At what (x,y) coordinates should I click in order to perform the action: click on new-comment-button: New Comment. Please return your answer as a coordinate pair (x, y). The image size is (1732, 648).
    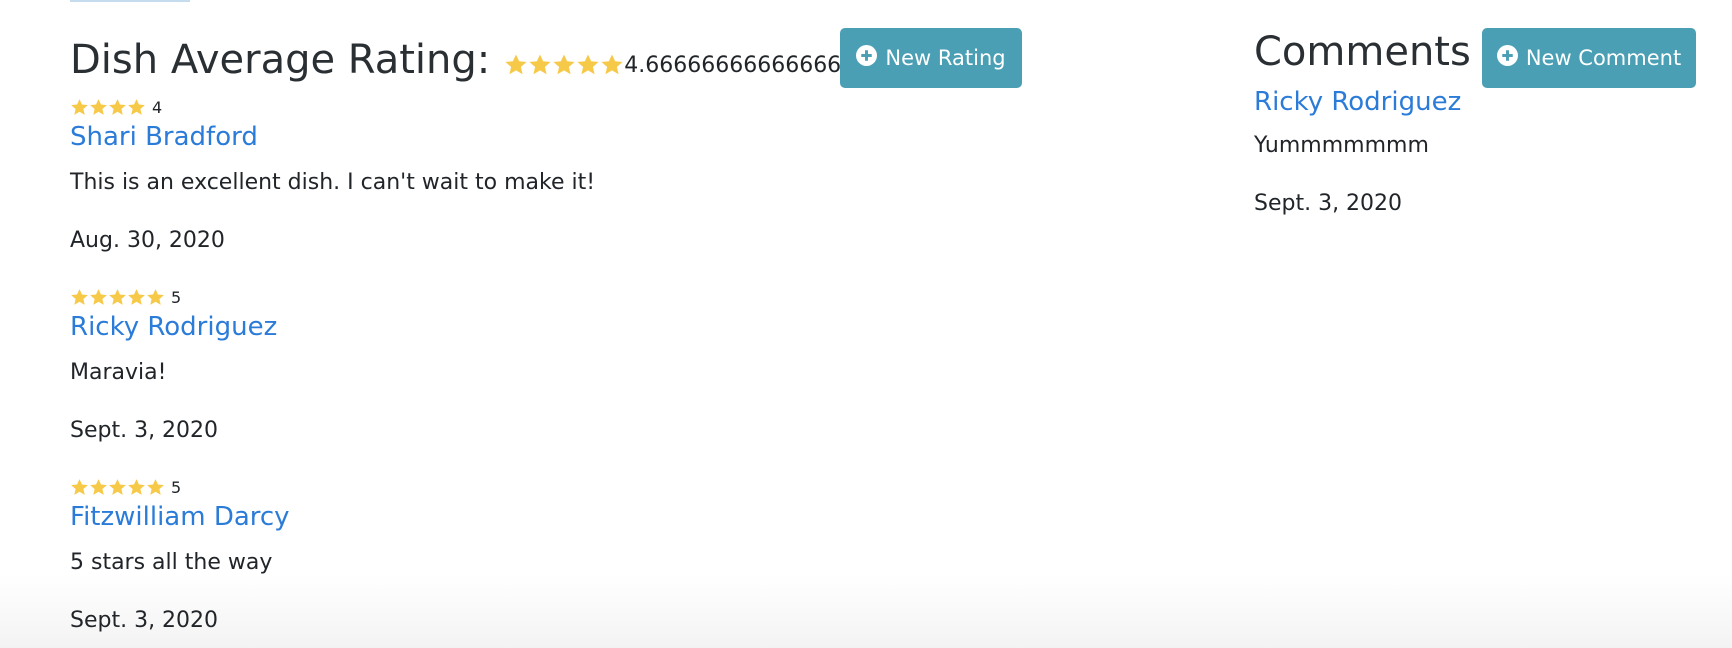
    Looking at the image, I should click on (1589, 58).